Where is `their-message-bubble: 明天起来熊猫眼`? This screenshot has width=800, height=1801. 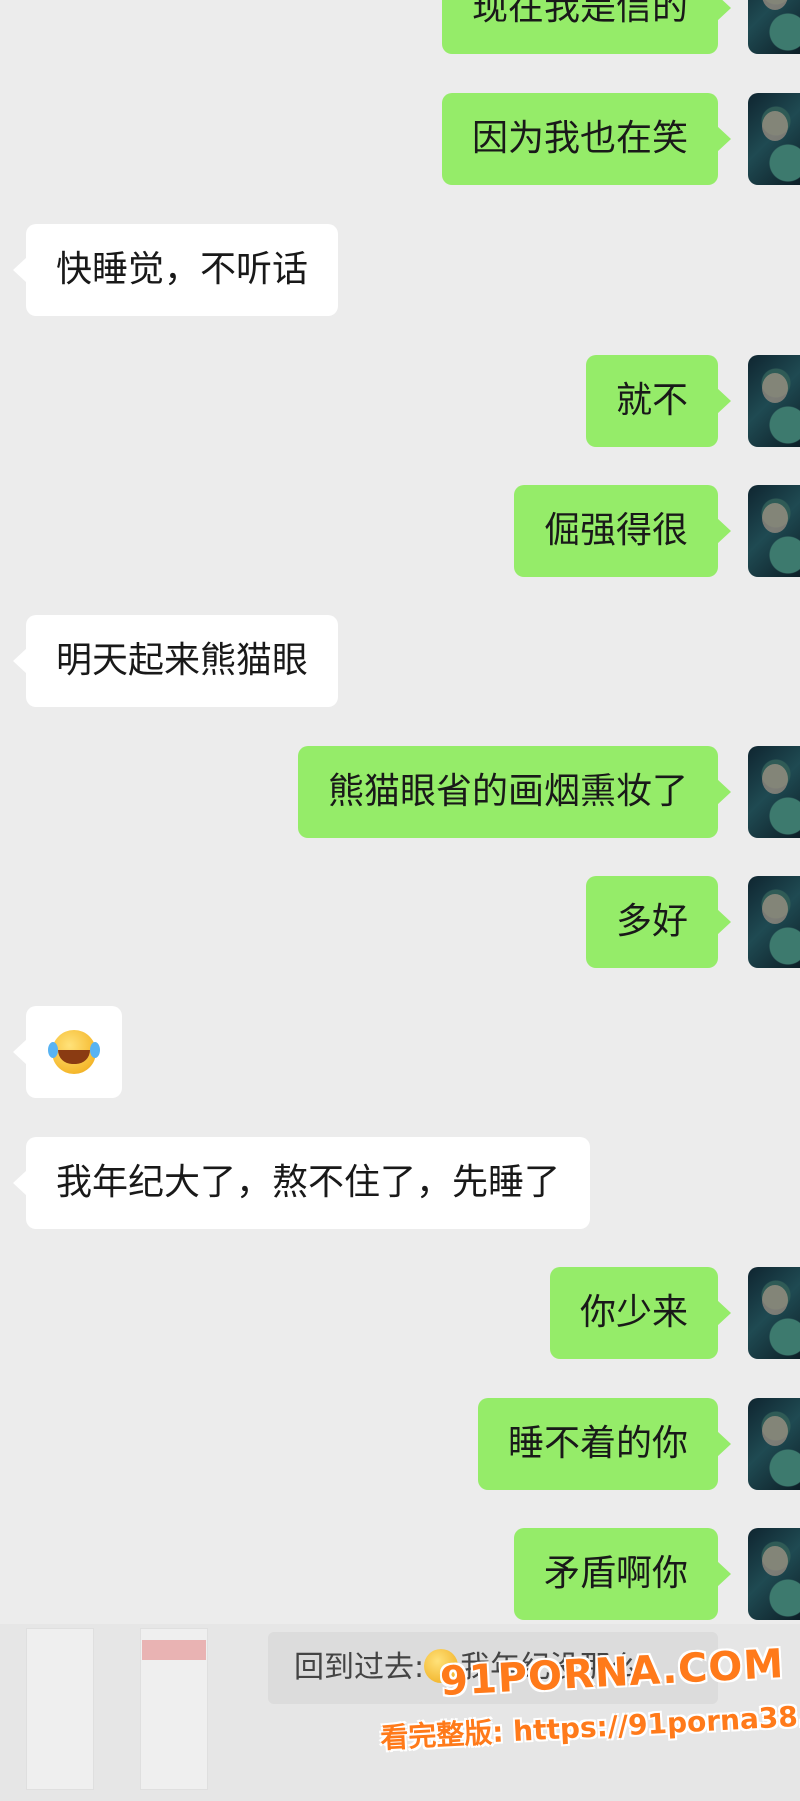 their-message-bubble: 明天起来熊猫眼 is located at coordinates (175, 661).